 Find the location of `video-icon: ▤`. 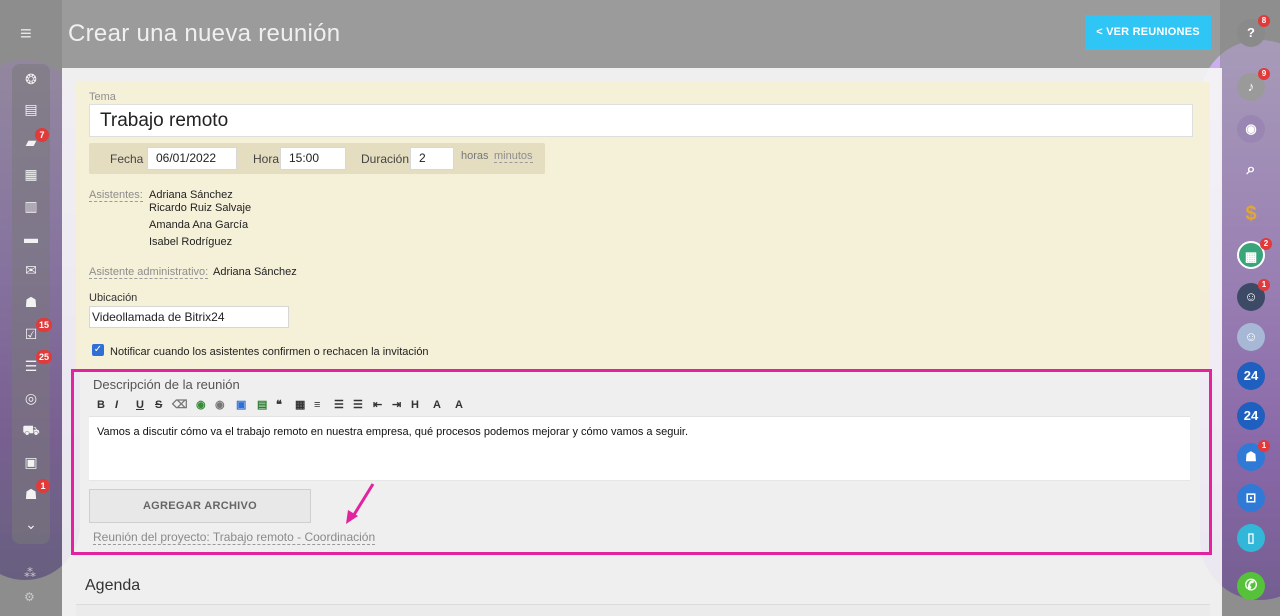

video-icon: ▤ is located at coordinates (262, 405).